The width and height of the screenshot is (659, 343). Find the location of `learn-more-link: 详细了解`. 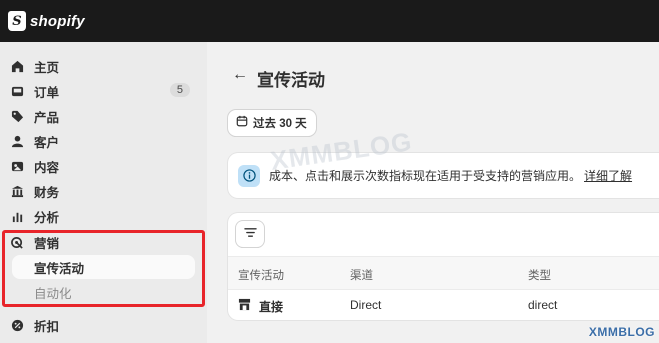

learn-more-link: 详细了解 is located at coordinates (608, 175).